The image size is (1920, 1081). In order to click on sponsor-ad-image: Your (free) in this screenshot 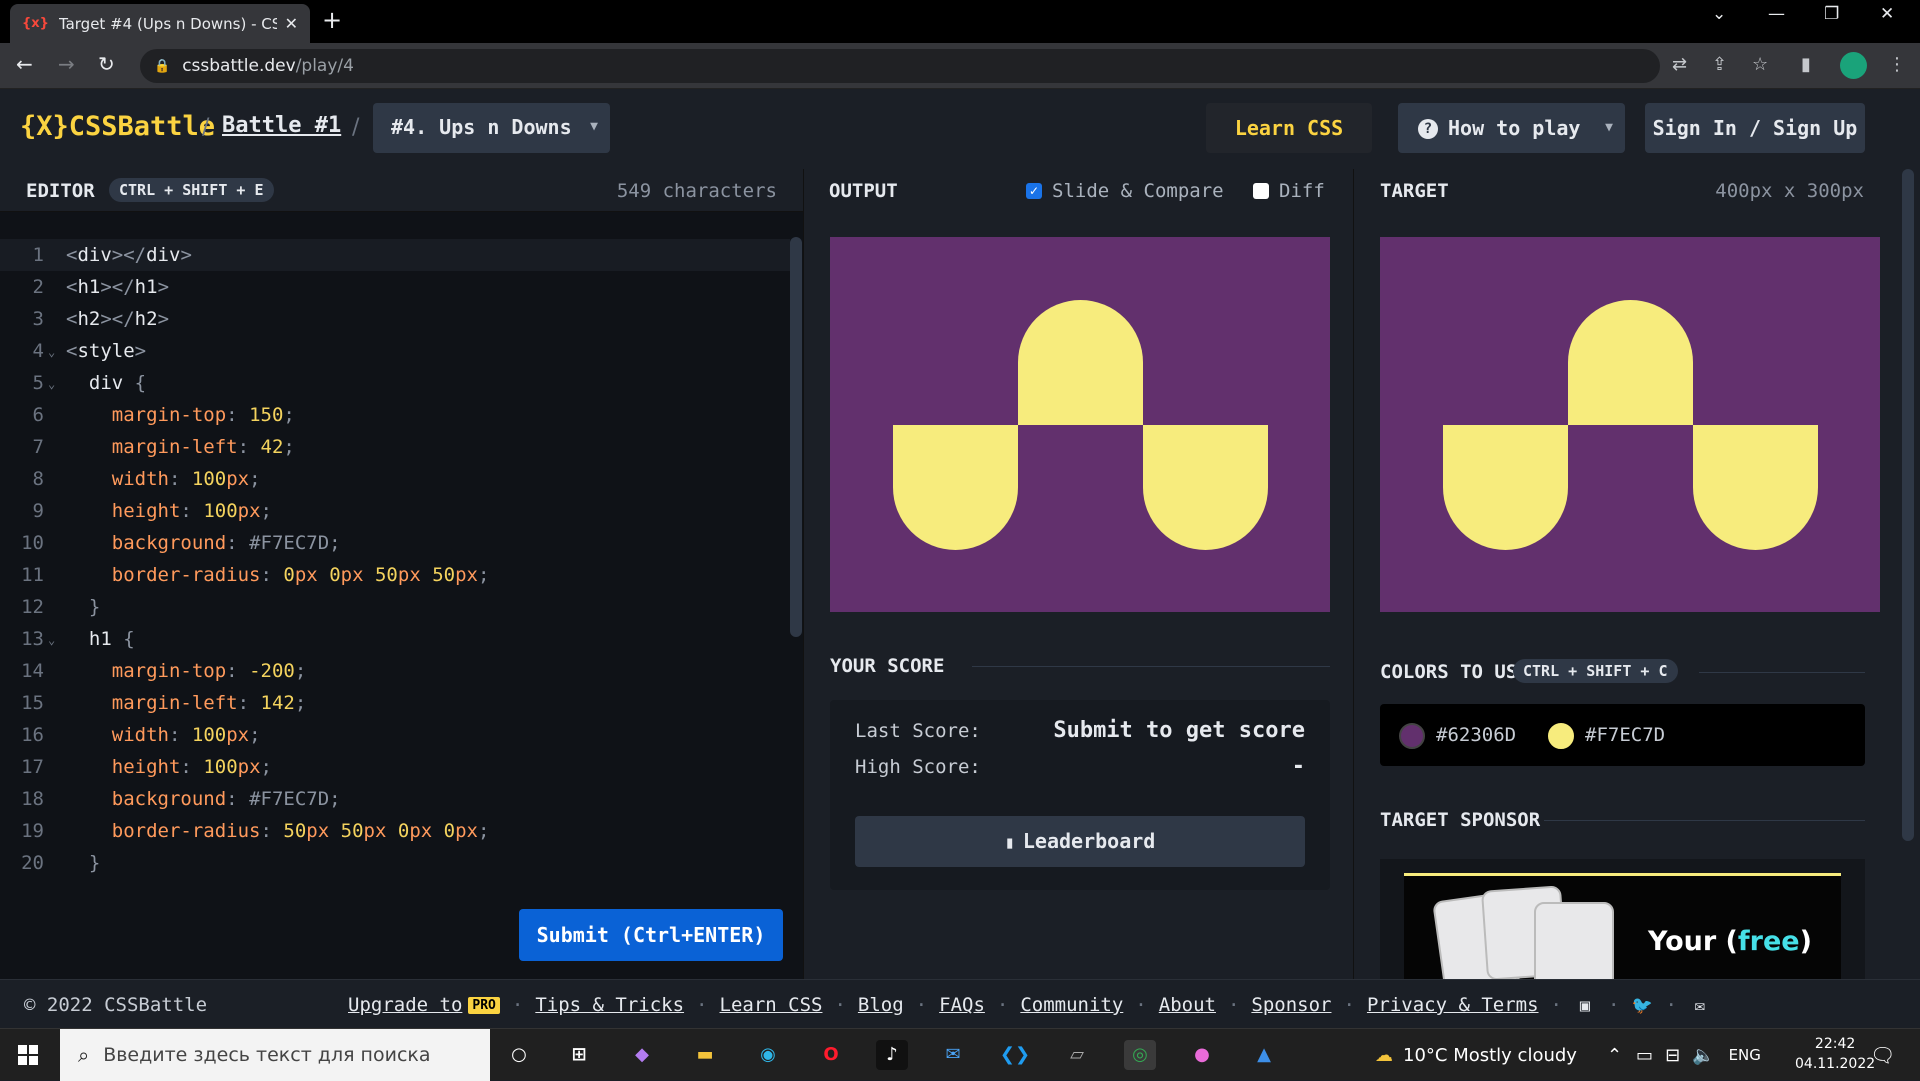, I will do `click(1622, 926)`.